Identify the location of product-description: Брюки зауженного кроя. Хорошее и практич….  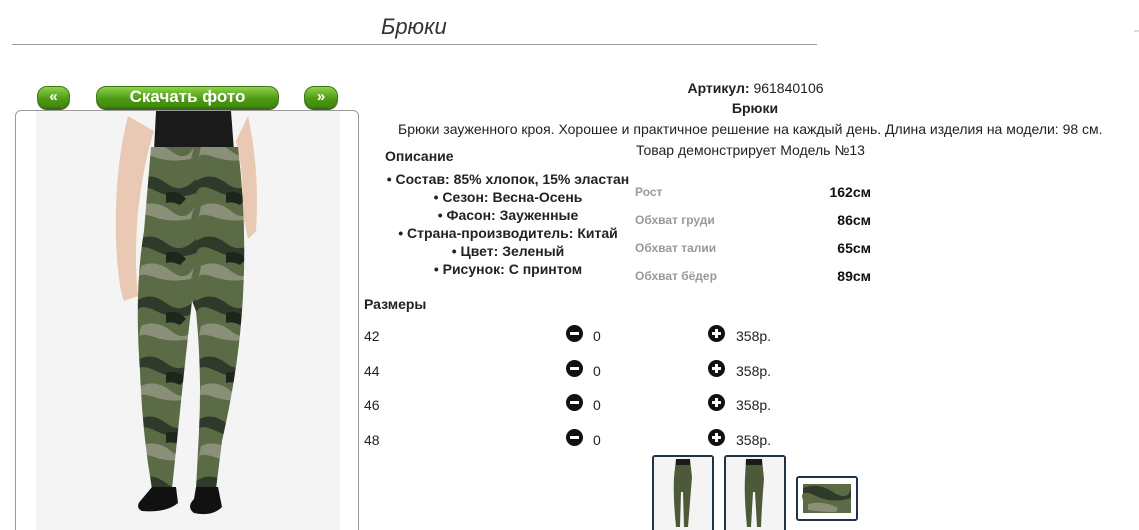
(750, 129).